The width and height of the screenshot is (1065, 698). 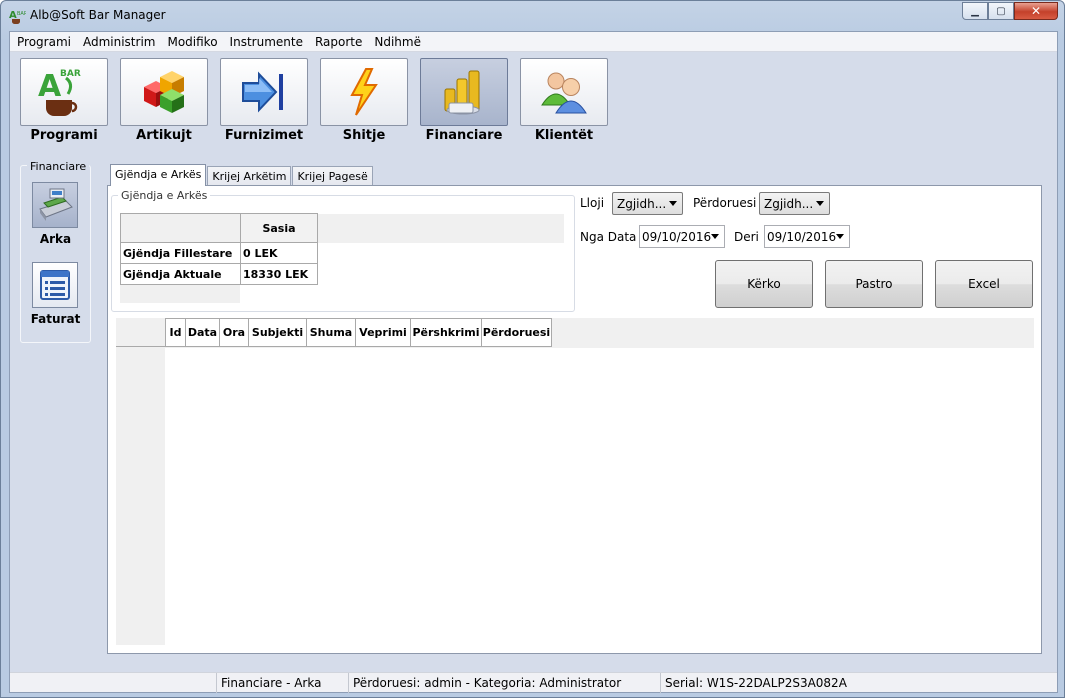 I want to click on side-panel-title: Financiare, so click(x=58, y=166).